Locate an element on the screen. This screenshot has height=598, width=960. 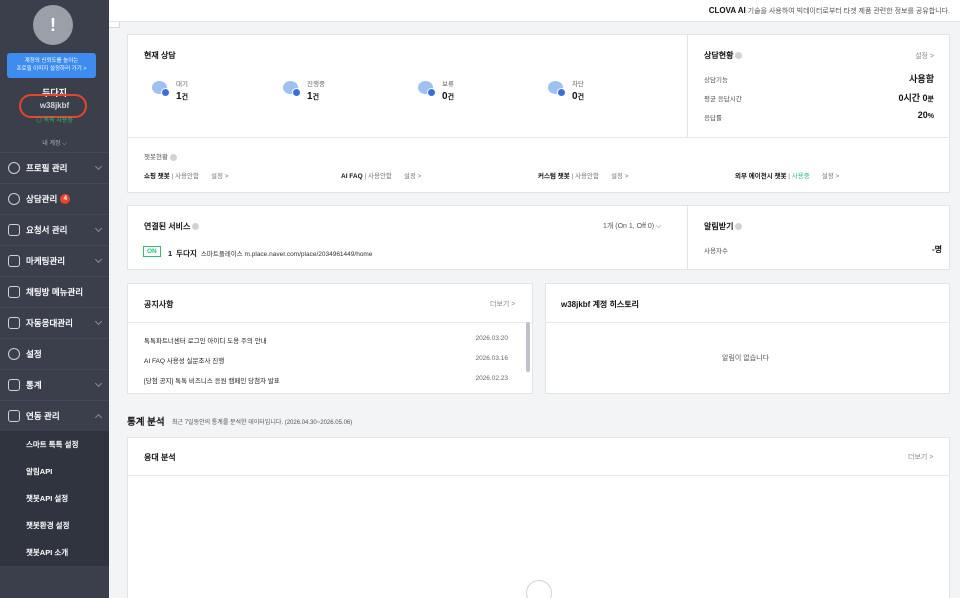
code-icon is located at coordinates (14, 416).